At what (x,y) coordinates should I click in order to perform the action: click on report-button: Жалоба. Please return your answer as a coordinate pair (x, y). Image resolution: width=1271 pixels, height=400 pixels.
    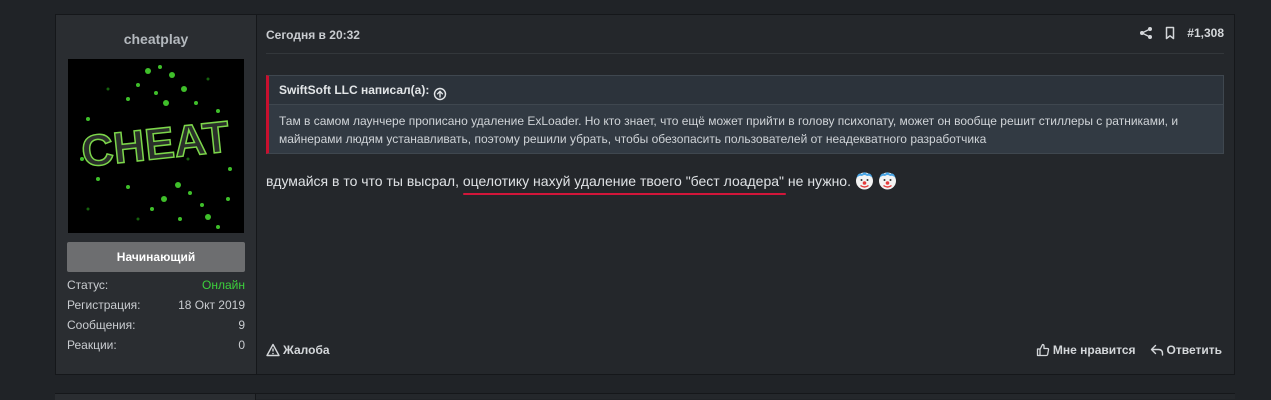
    Looking at the image, I should click on (298, 350).